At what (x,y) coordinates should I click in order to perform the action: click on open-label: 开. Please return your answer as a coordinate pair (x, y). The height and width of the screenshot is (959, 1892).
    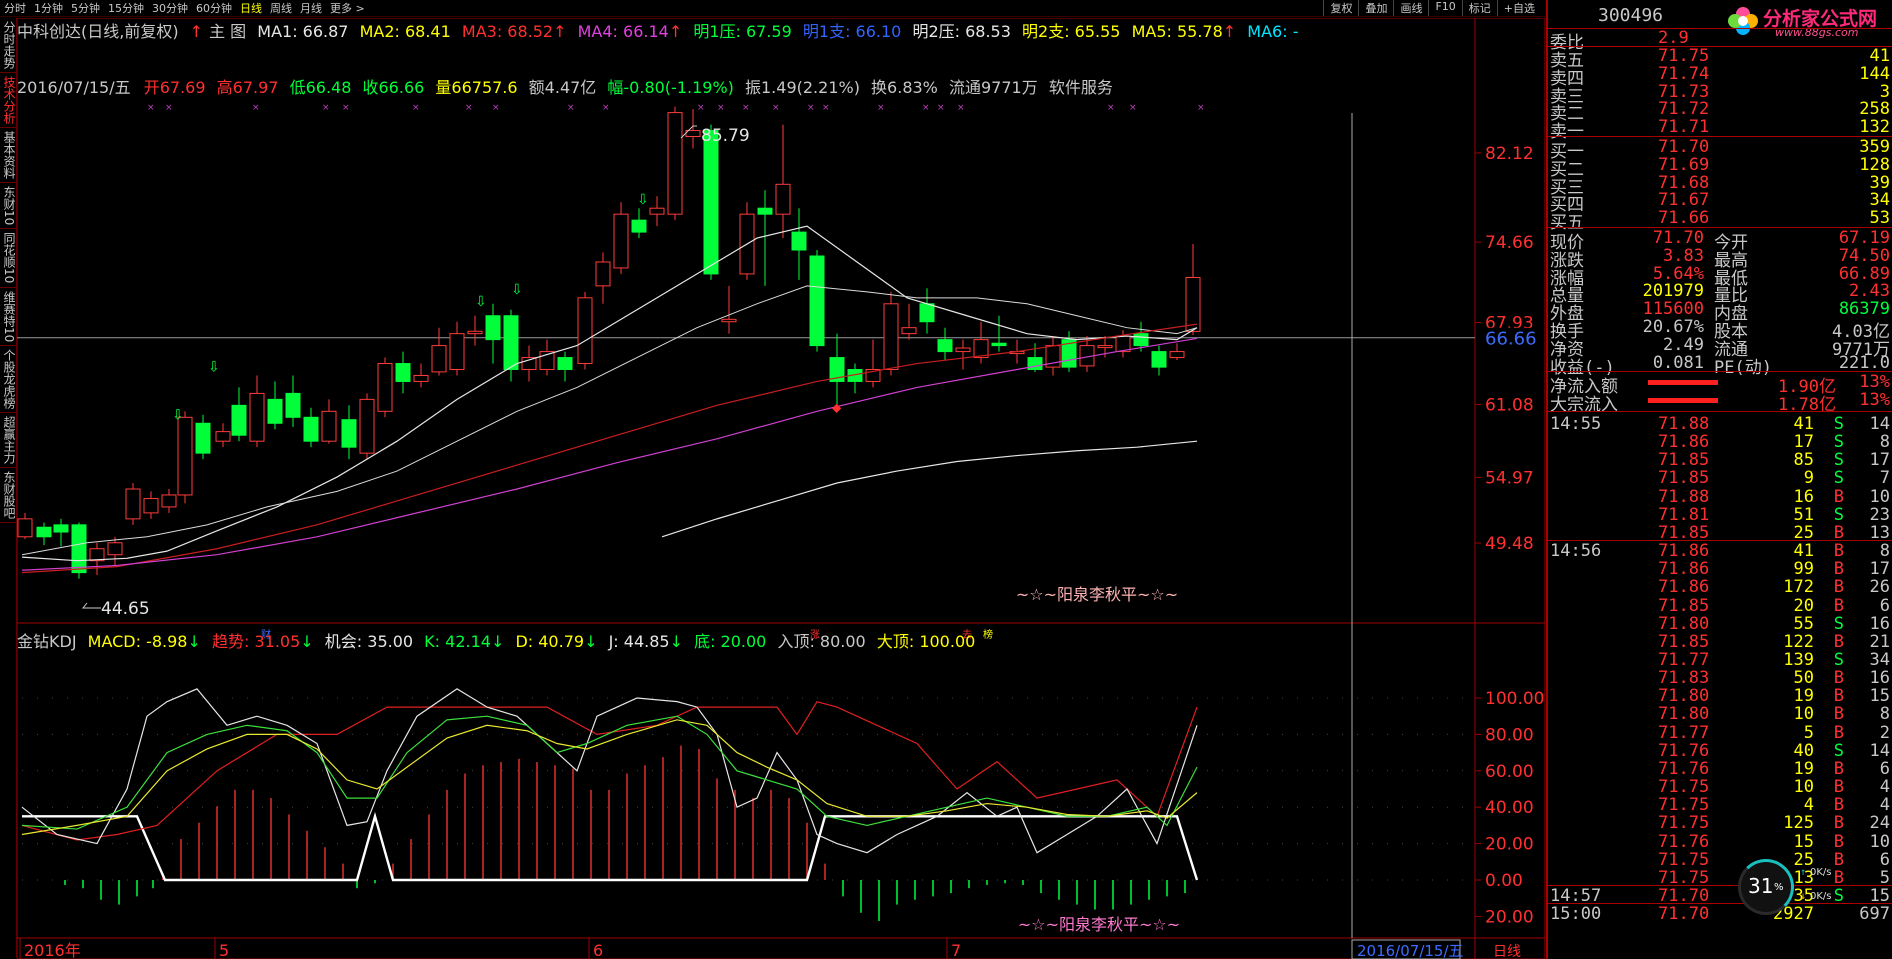
    Looking at the image, I should click on (151, 87).